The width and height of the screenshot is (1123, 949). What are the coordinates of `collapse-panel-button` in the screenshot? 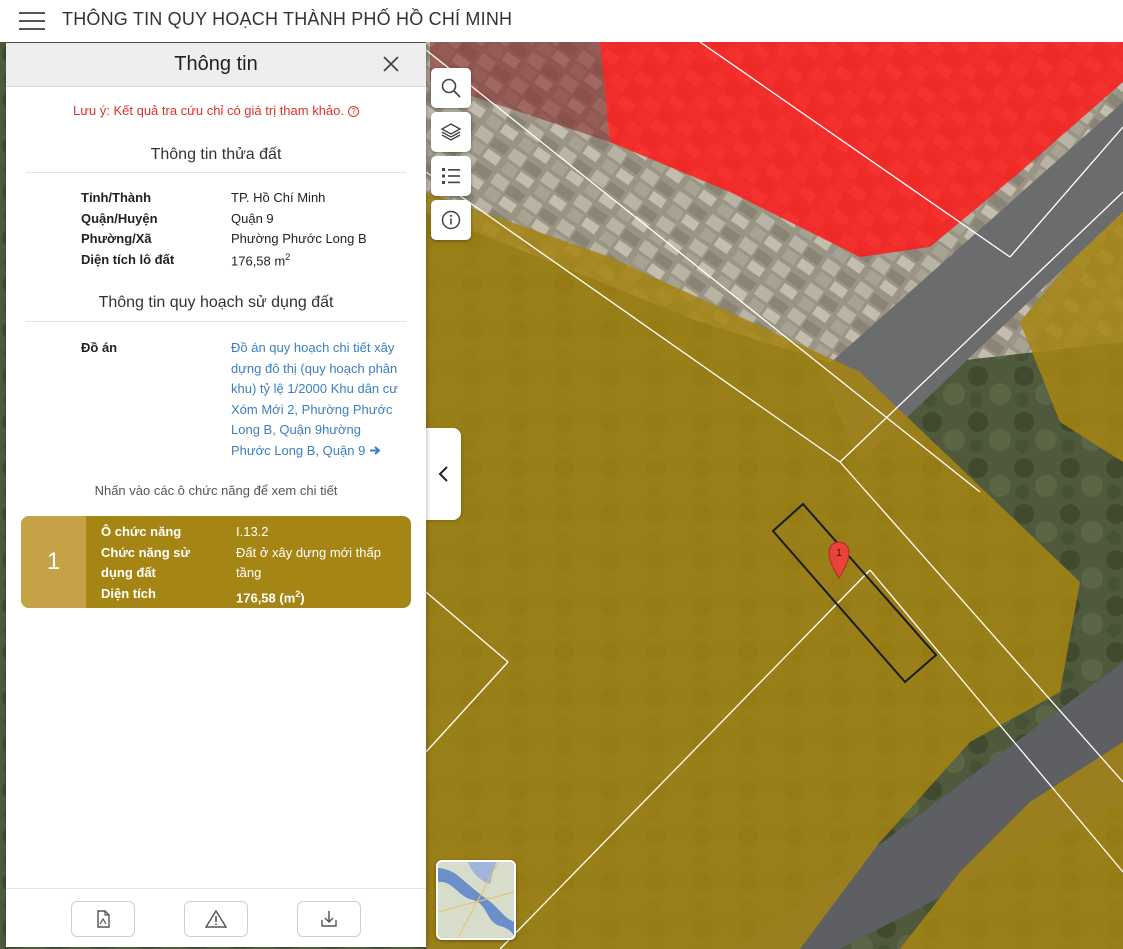 It's located at (443, 474).